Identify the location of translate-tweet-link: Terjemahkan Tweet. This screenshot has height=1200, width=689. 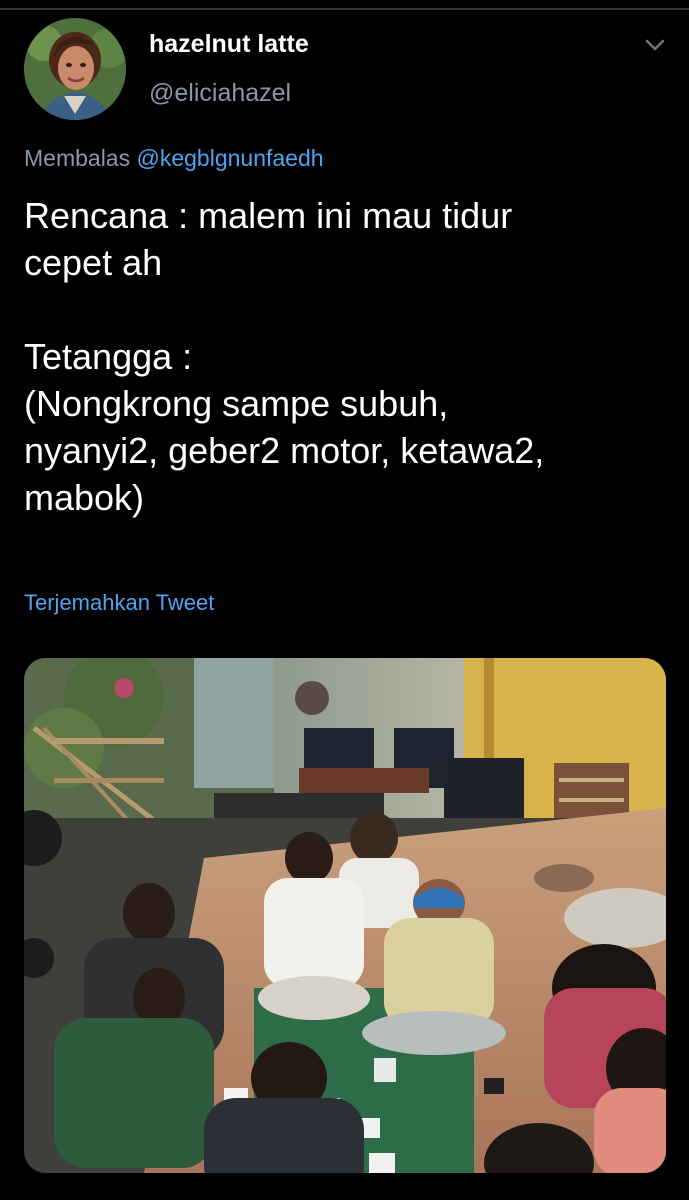
(119, 603).